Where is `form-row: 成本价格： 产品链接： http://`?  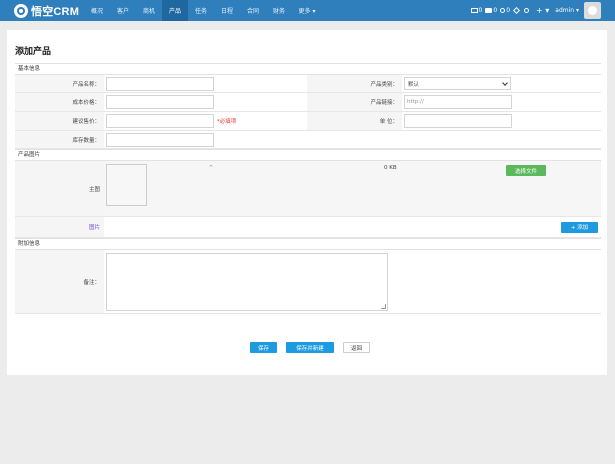 form-row: 成本价格： 产品链接： http:// is located at coordinates (308, 102).